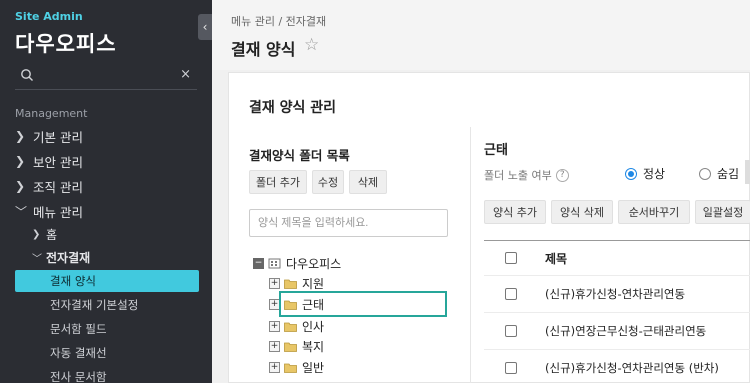  I want to click on tree-node-support: + 지원, so click(296, 283).